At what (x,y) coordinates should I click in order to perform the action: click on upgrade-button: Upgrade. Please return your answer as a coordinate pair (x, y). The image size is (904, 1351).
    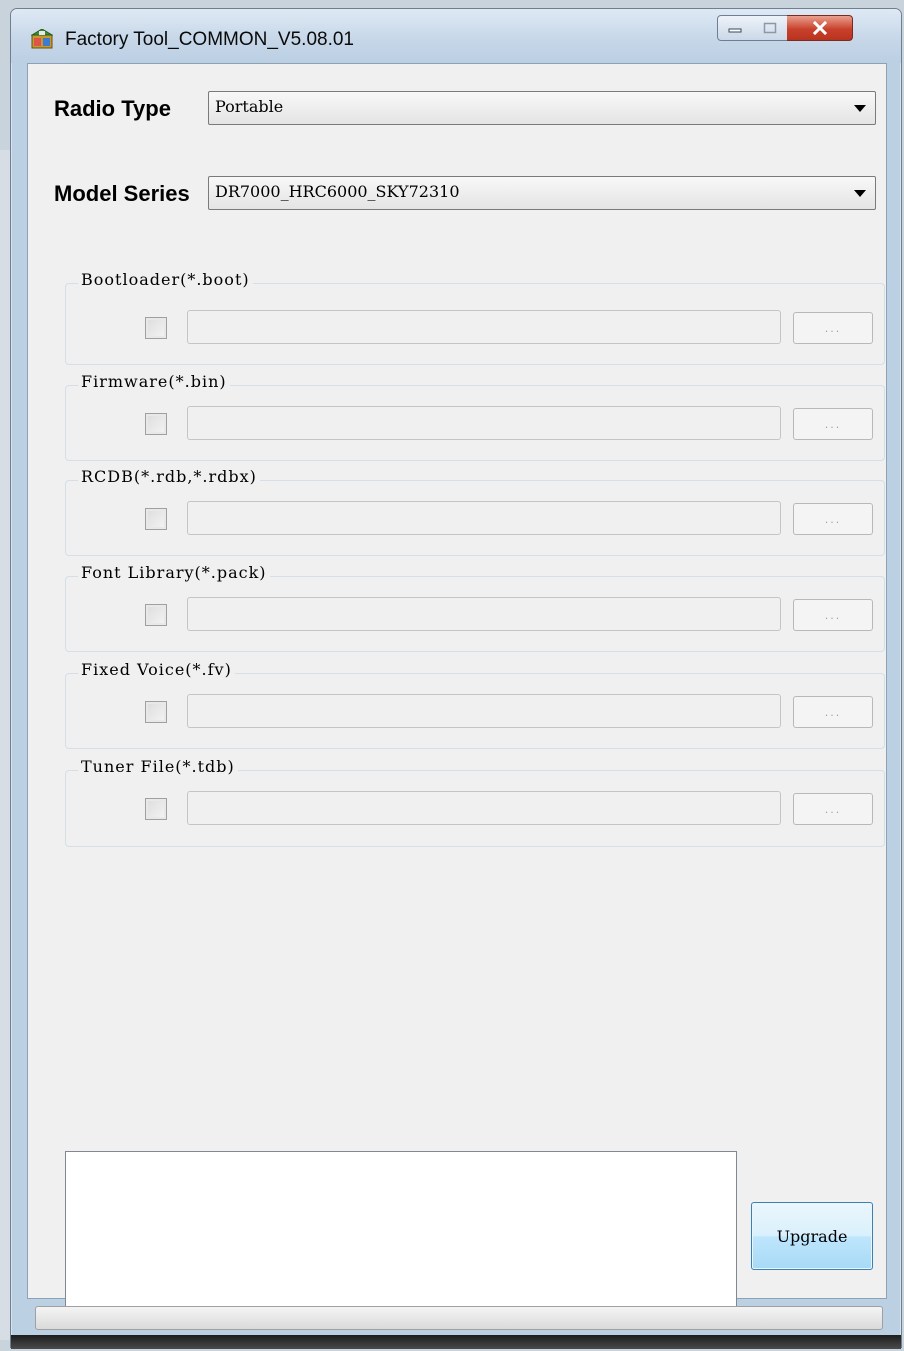
    Looking at the image, I should click on (812, 1236).